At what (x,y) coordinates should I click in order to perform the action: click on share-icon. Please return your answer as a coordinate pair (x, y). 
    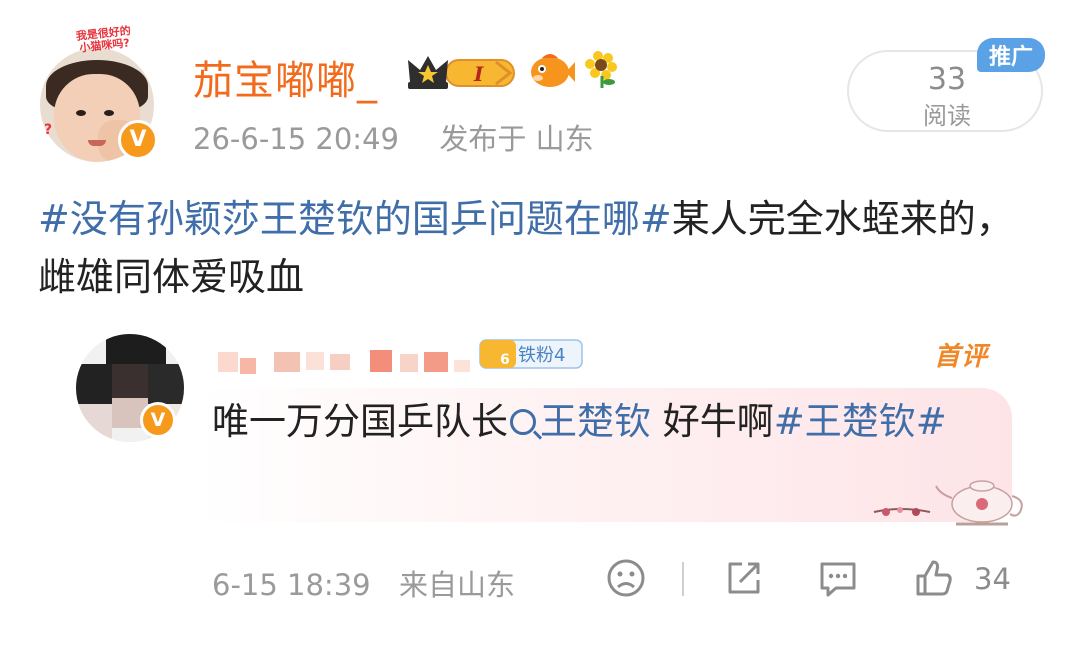
    Looking at the image, I should click on (744, 578).